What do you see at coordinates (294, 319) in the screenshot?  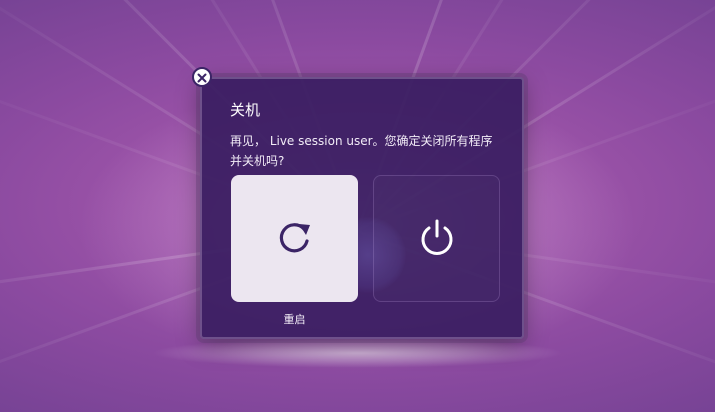 I see `restart-label: 重启` at bounding box center [294, 319].